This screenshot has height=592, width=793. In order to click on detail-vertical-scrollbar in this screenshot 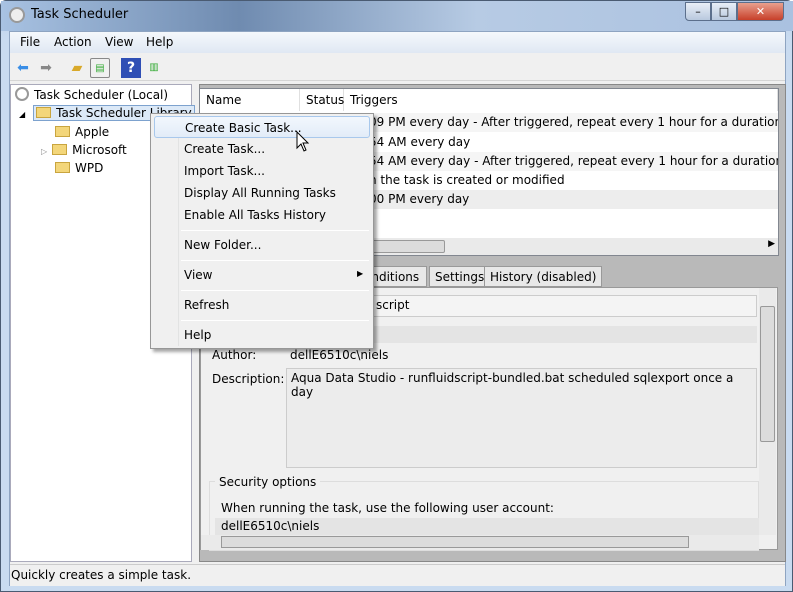, I will do `click(767, 411)`.